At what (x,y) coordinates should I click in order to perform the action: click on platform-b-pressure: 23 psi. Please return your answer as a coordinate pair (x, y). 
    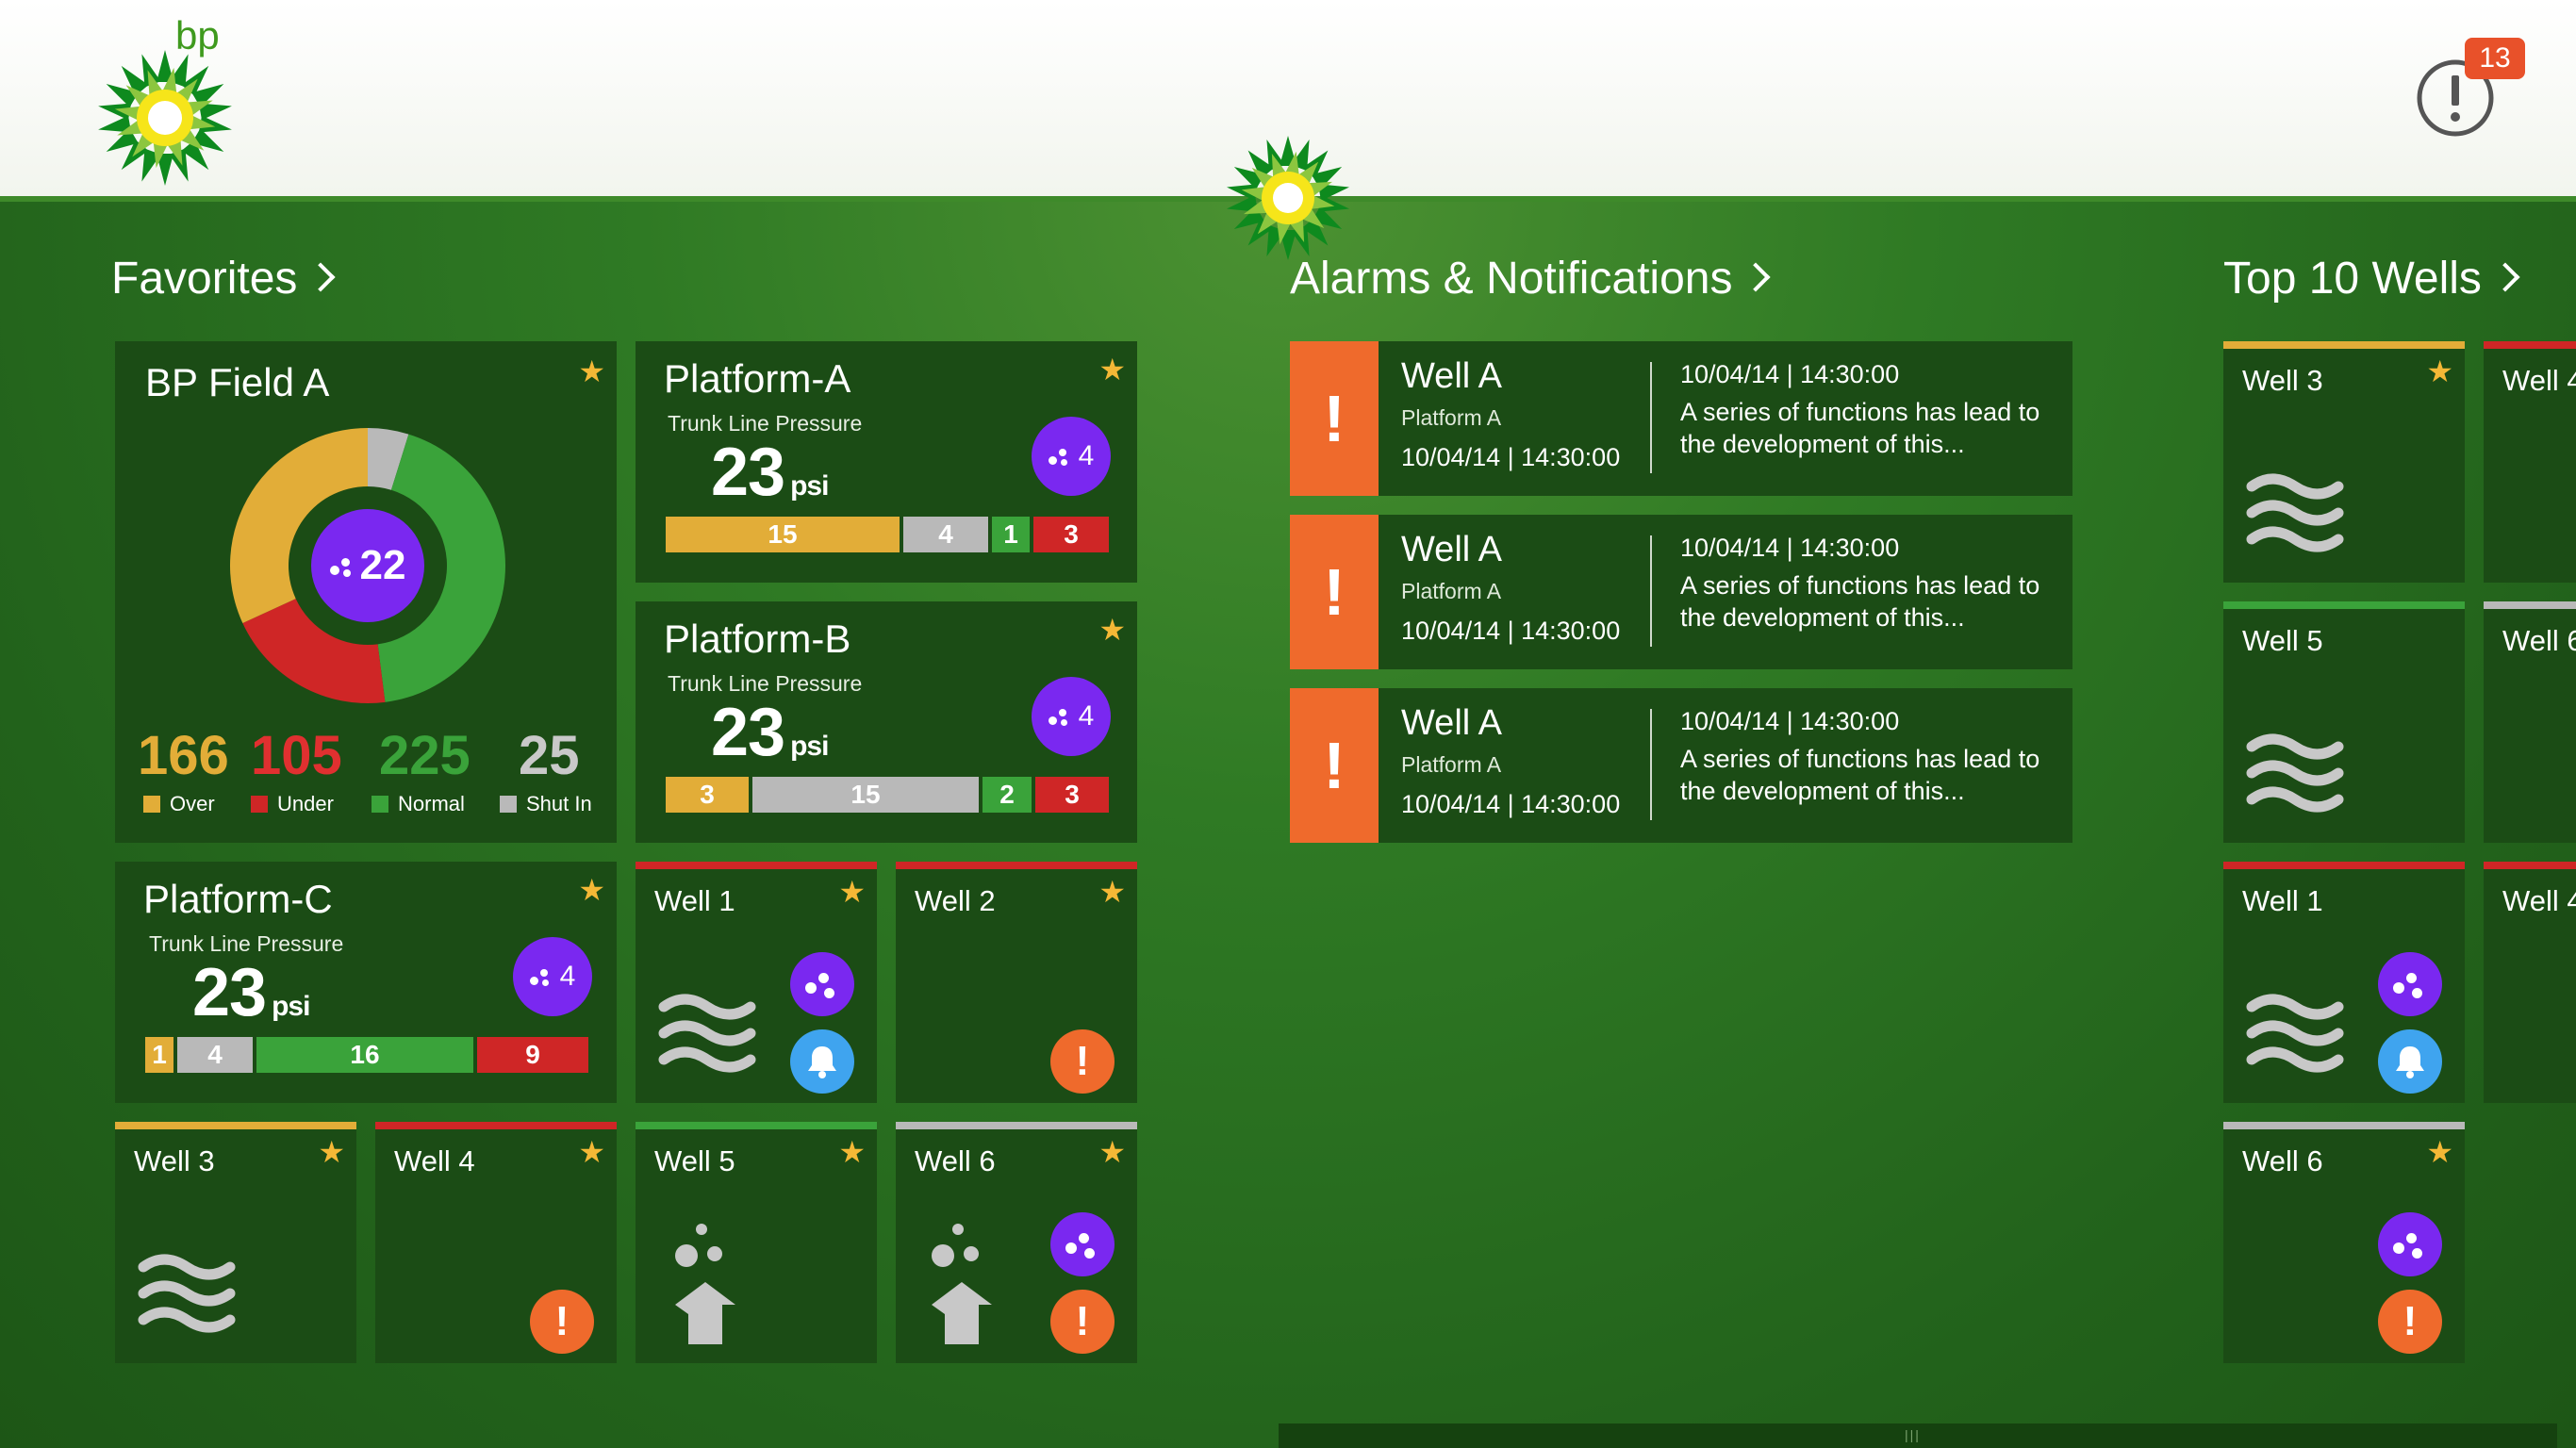
    Looking at the image, I should click on (770, 732).